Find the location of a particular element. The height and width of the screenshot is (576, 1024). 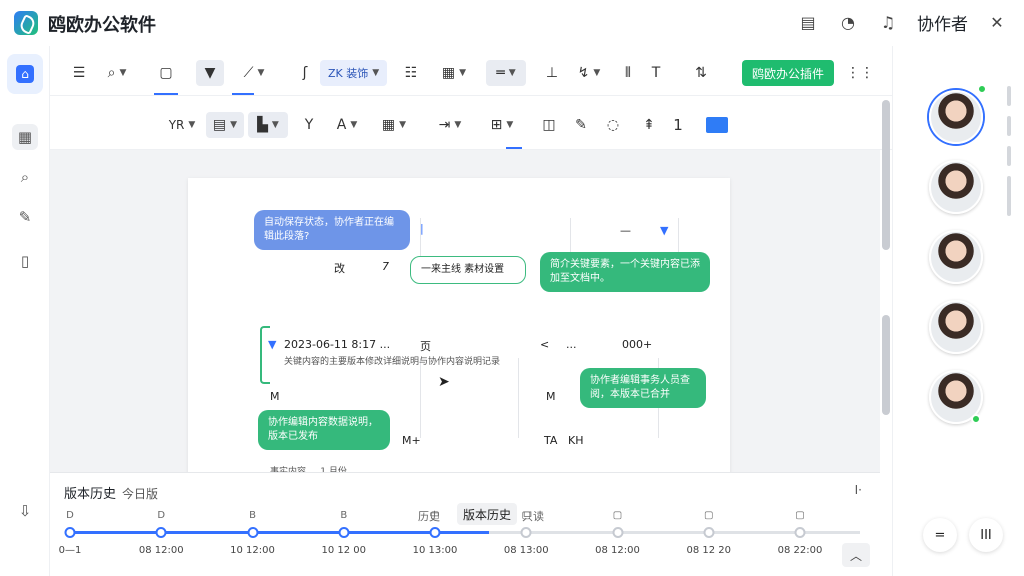

folder-icon is located at coordinates (717, 125).